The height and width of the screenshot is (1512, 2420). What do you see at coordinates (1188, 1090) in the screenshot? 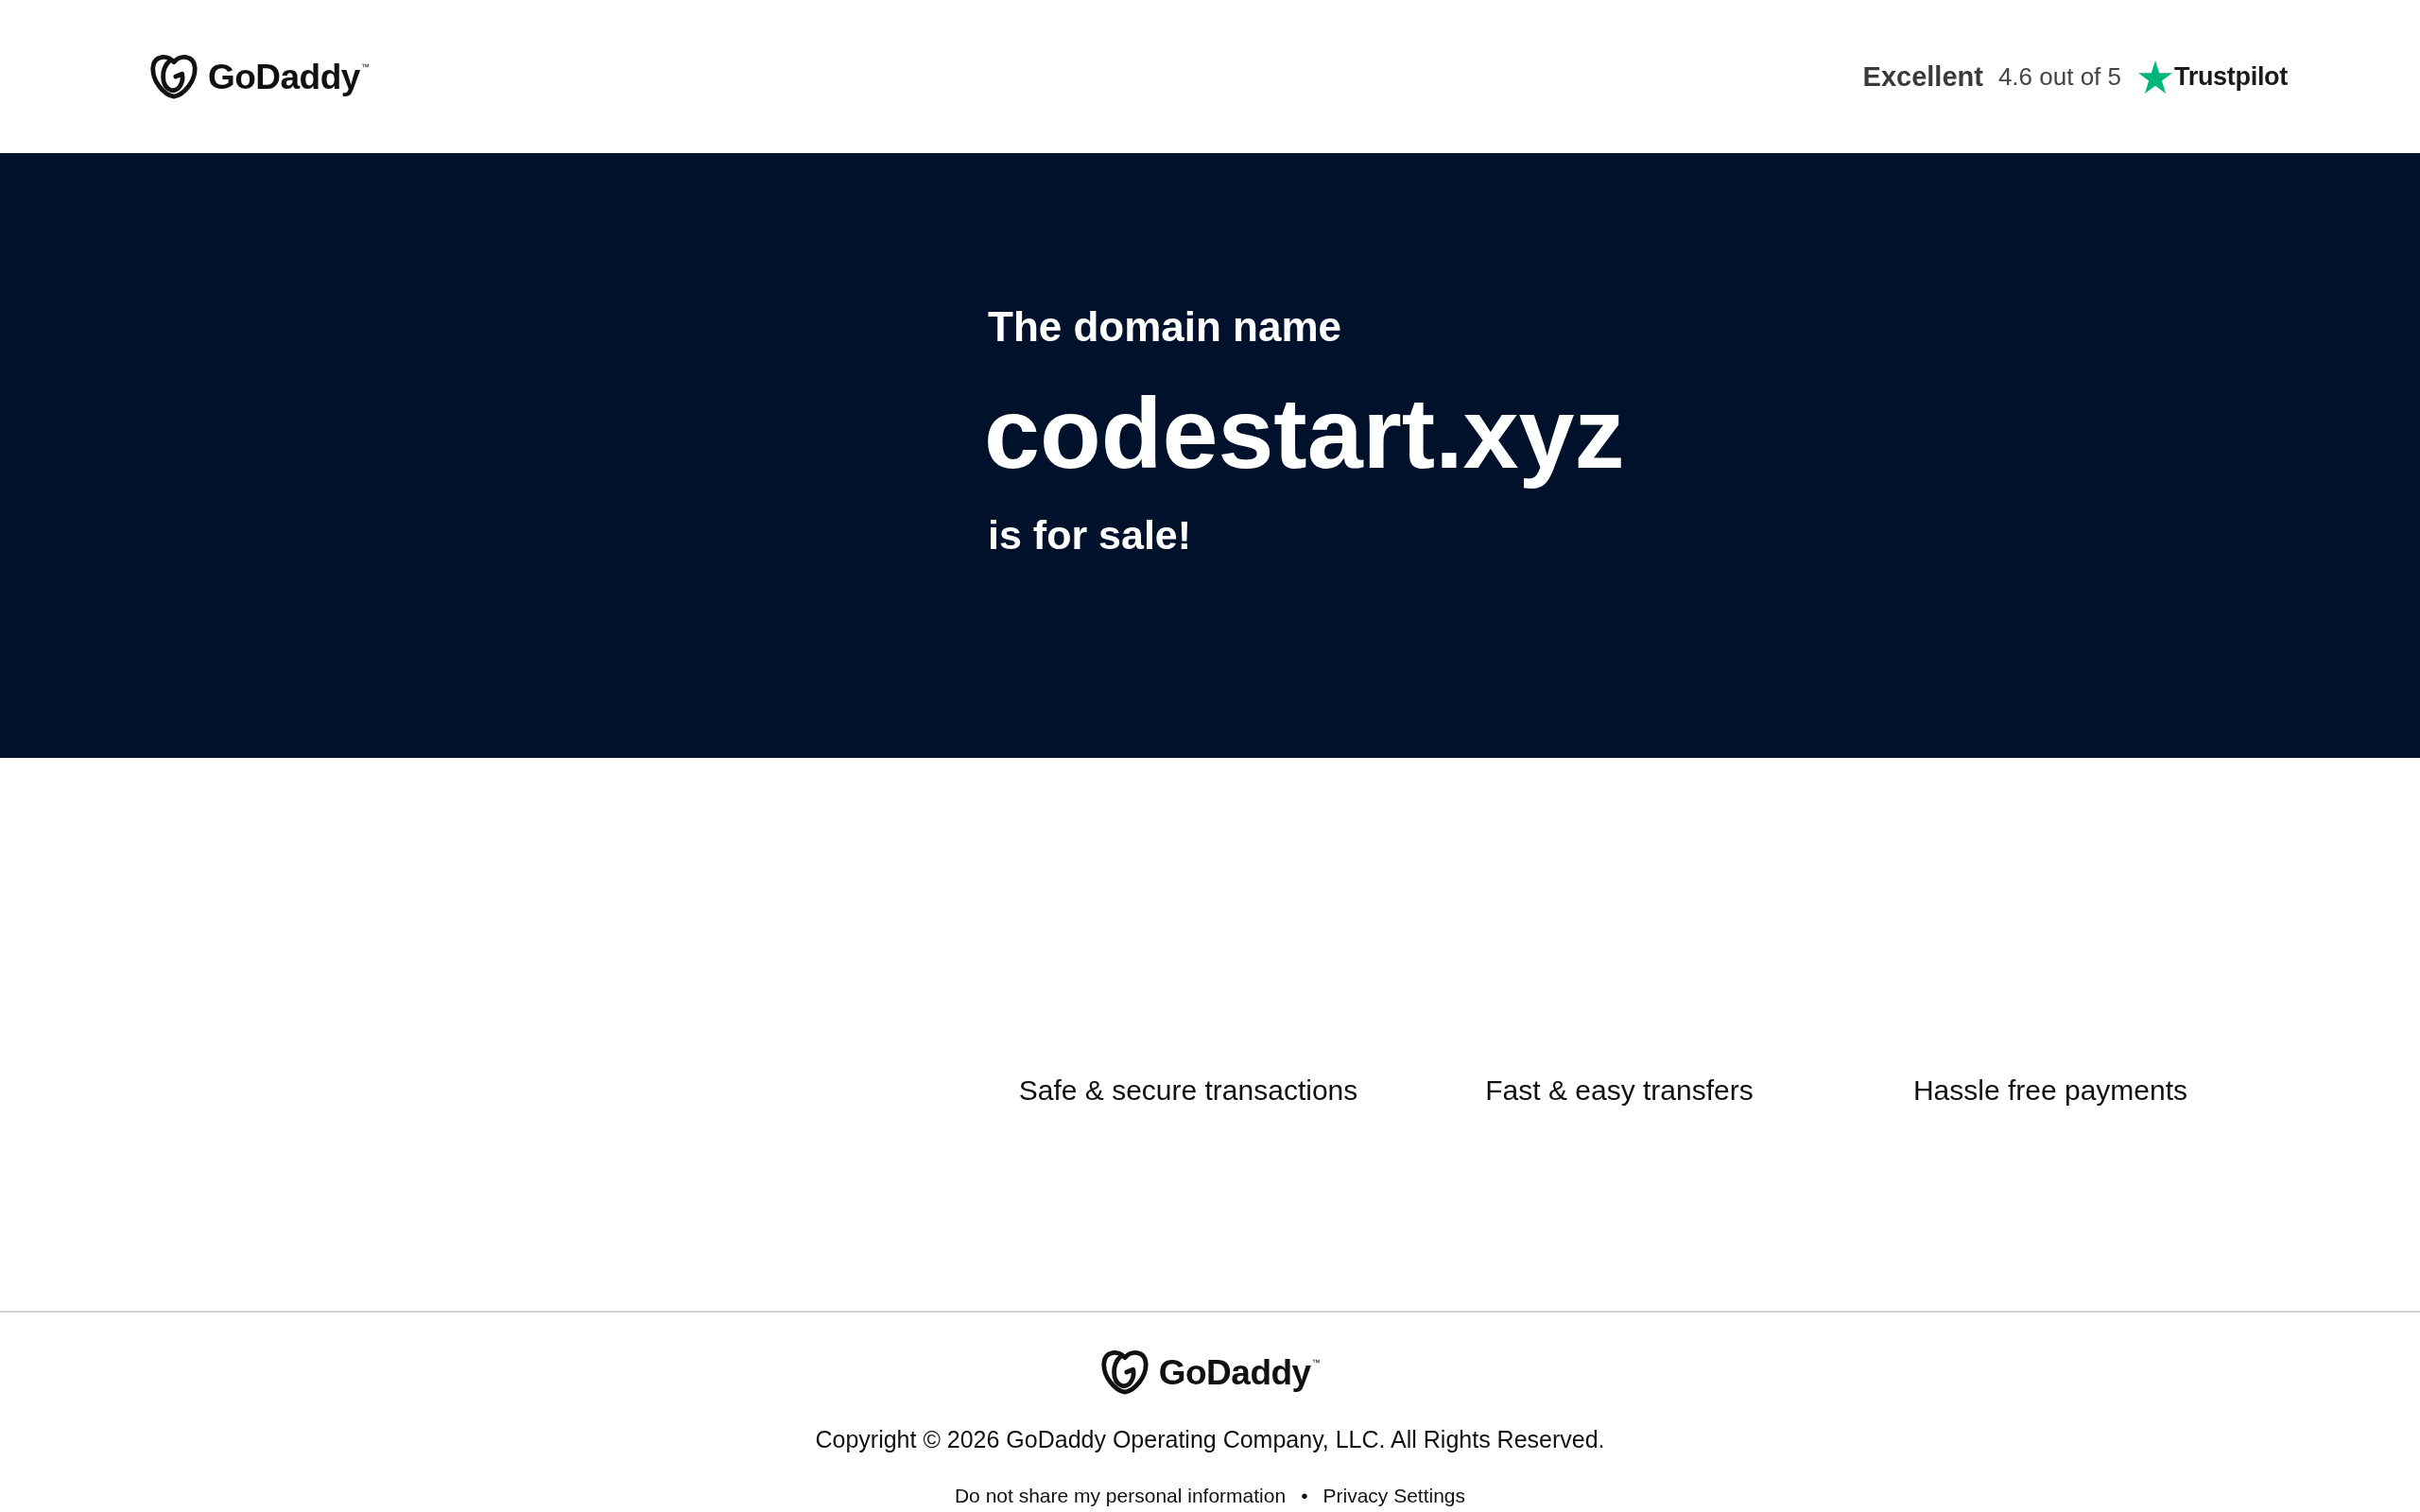
I see `feature-label: Safe & secure transactions` at bounding box center [1188, 1090].